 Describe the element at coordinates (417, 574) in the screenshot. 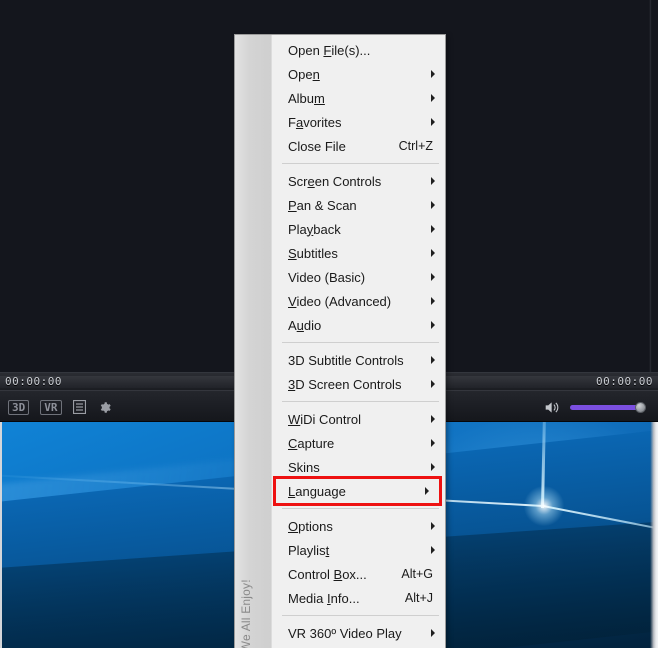

I see `menu-item-shortcut: Alt+G` at that location.